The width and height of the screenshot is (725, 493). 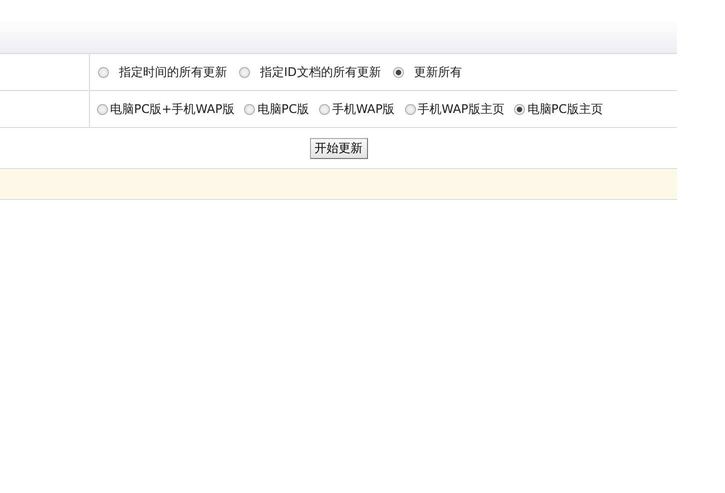 I want to click on option-label: 手机WAP版, so click(x=363, y=109).